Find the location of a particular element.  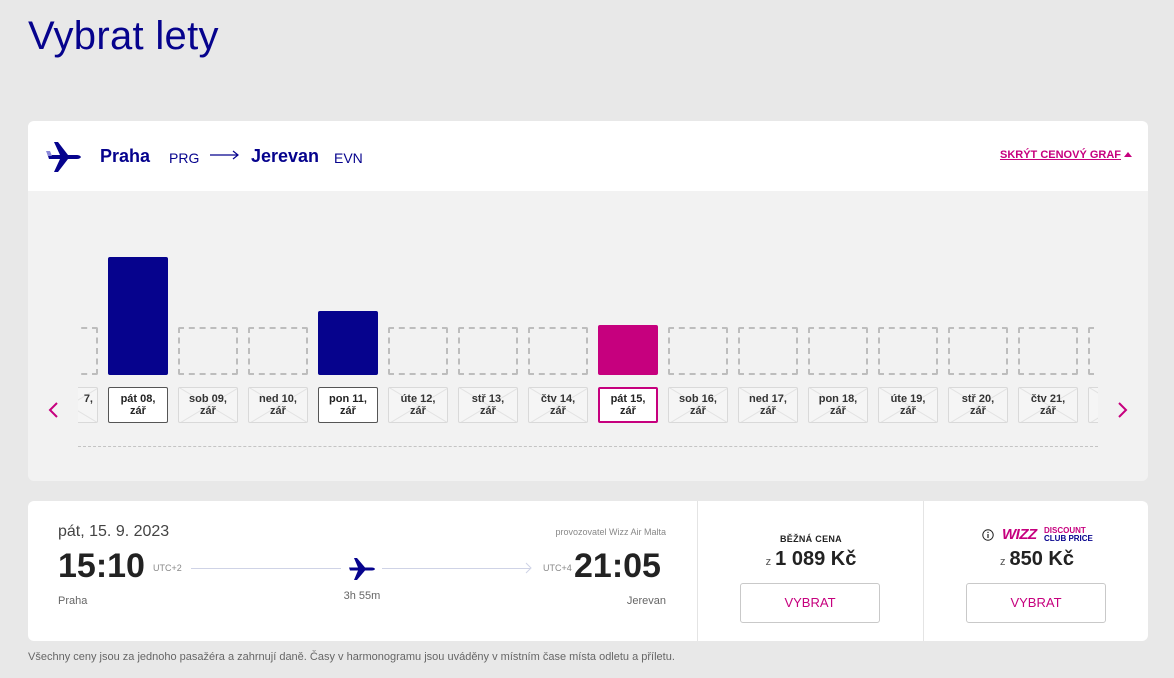

date-option: pát 08, zář is located at coordinates (138, 405).